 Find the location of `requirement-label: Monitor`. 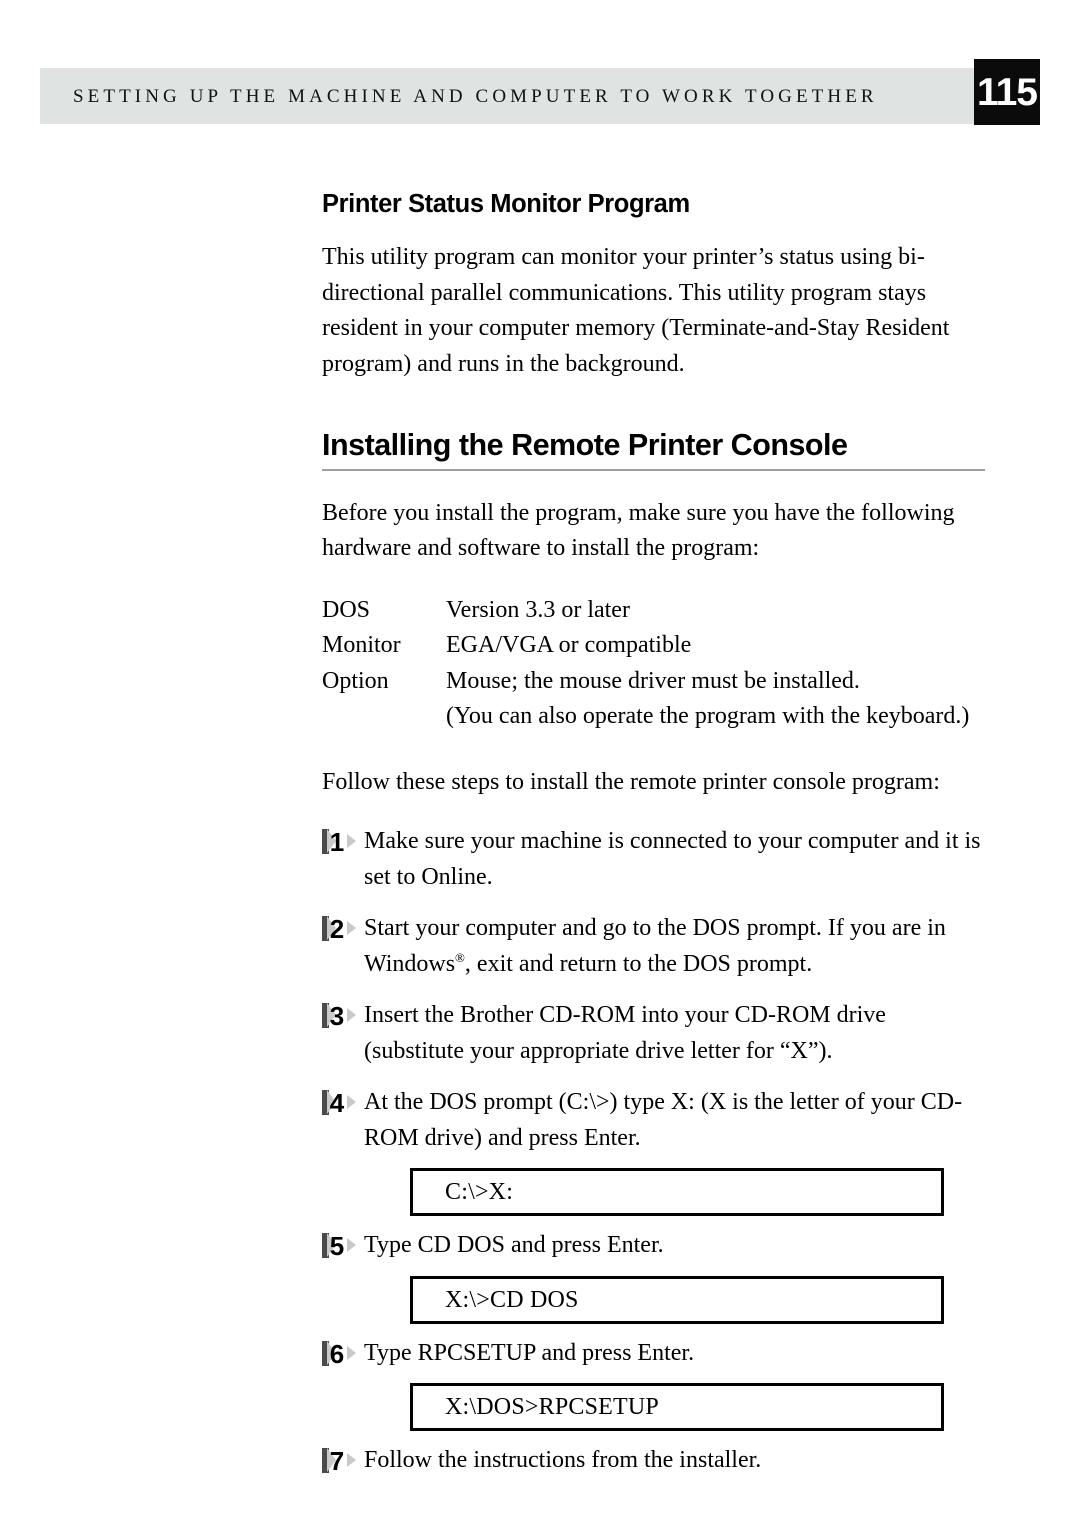

requirement-label: Monitor is located at coordinates (361, 645).